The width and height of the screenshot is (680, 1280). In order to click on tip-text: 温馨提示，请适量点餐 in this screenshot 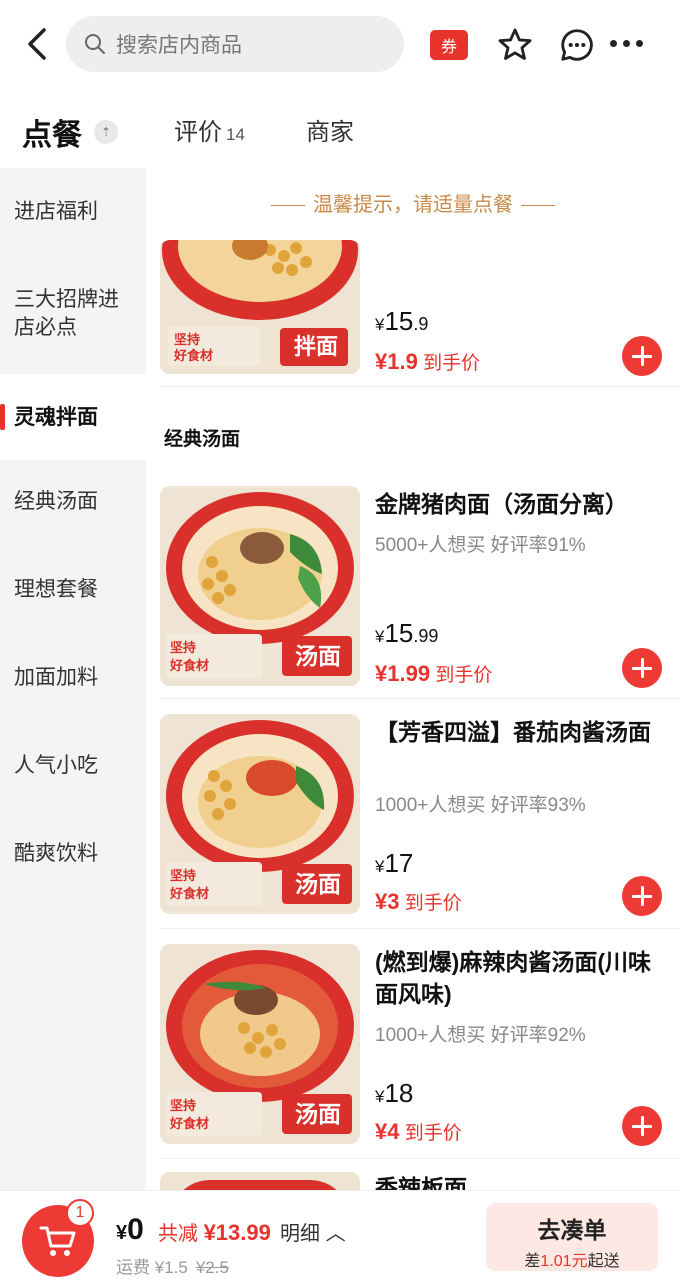, I will do `click(413, 205)`.